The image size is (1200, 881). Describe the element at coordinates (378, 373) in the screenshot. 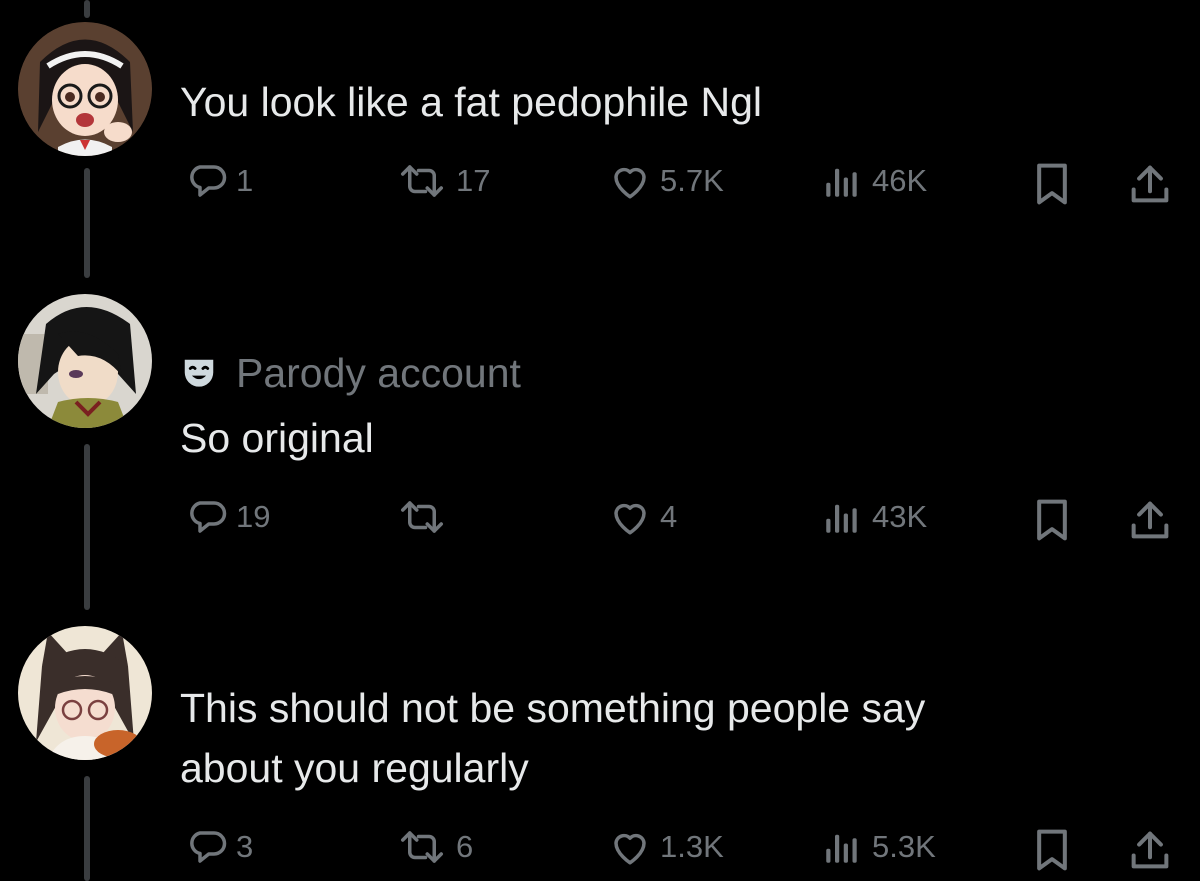

I see `parody-account-label: Parody account` at that location.